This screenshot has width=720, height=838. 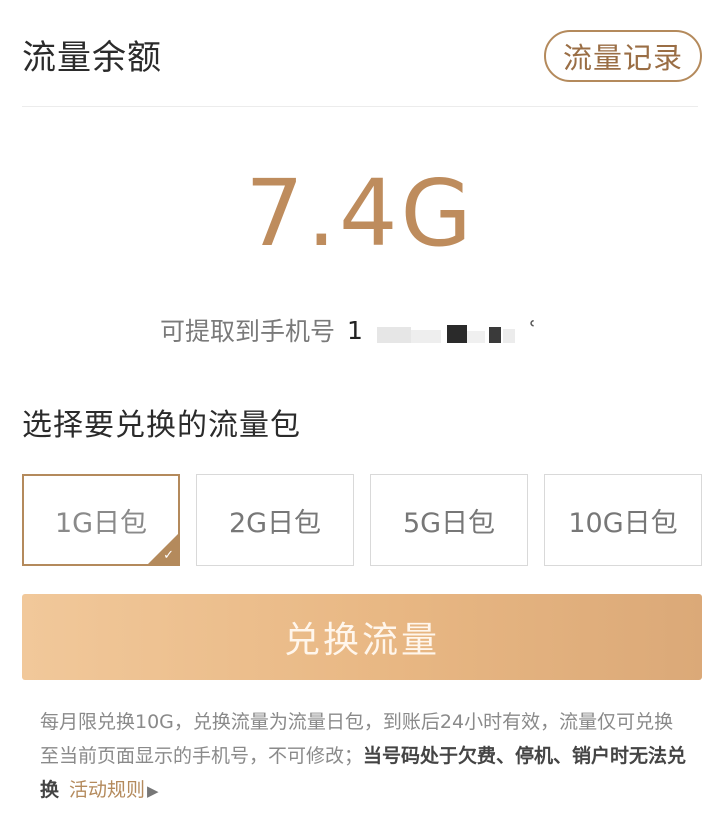 I want to click on phone-number-mask, so click(x=446, y=332).